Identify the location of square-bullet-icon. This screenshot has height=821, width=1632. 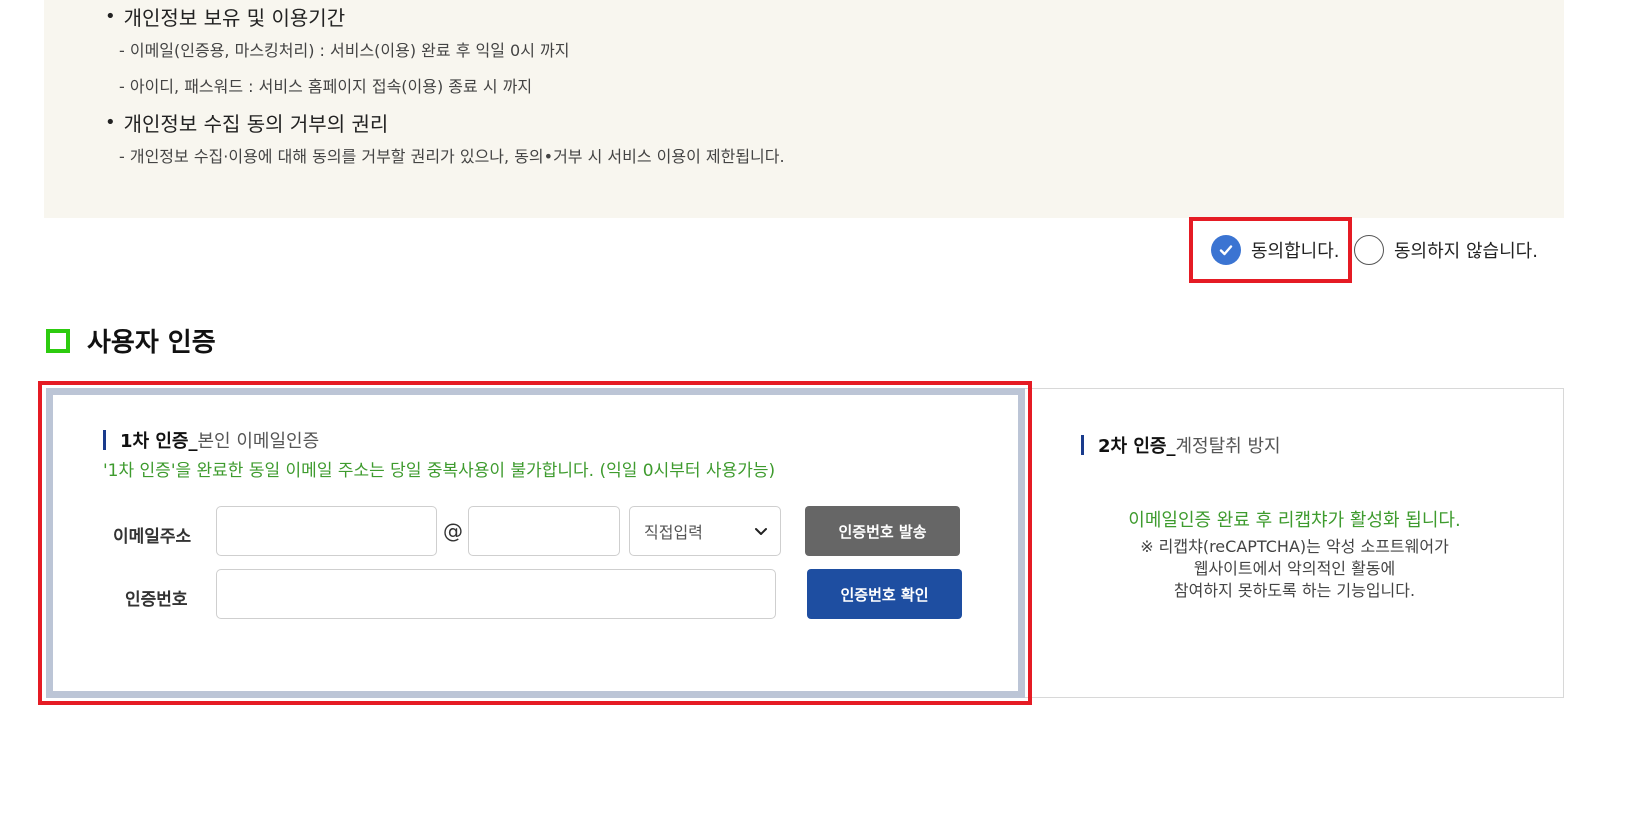
(58, 340).